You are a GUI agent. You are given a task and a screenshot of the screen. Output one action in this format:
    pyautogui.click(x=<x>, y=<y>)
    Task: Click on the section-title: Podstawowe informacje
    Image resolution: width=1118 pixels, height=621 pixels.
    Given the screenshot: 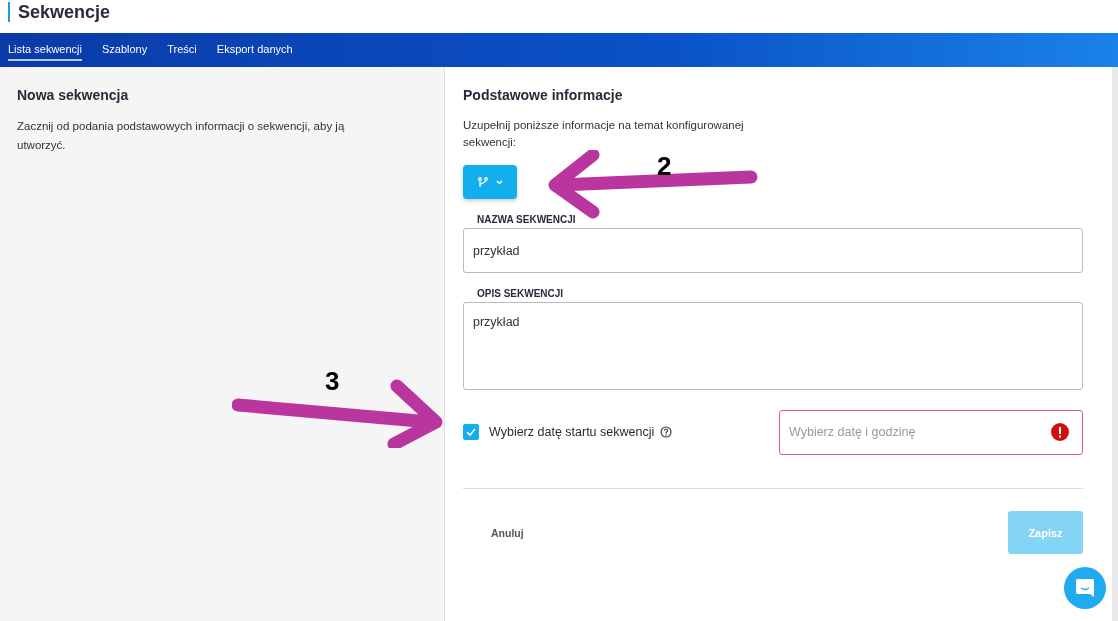 What is the action you would take?
    pyautogui.click(x=543, y=95)
    